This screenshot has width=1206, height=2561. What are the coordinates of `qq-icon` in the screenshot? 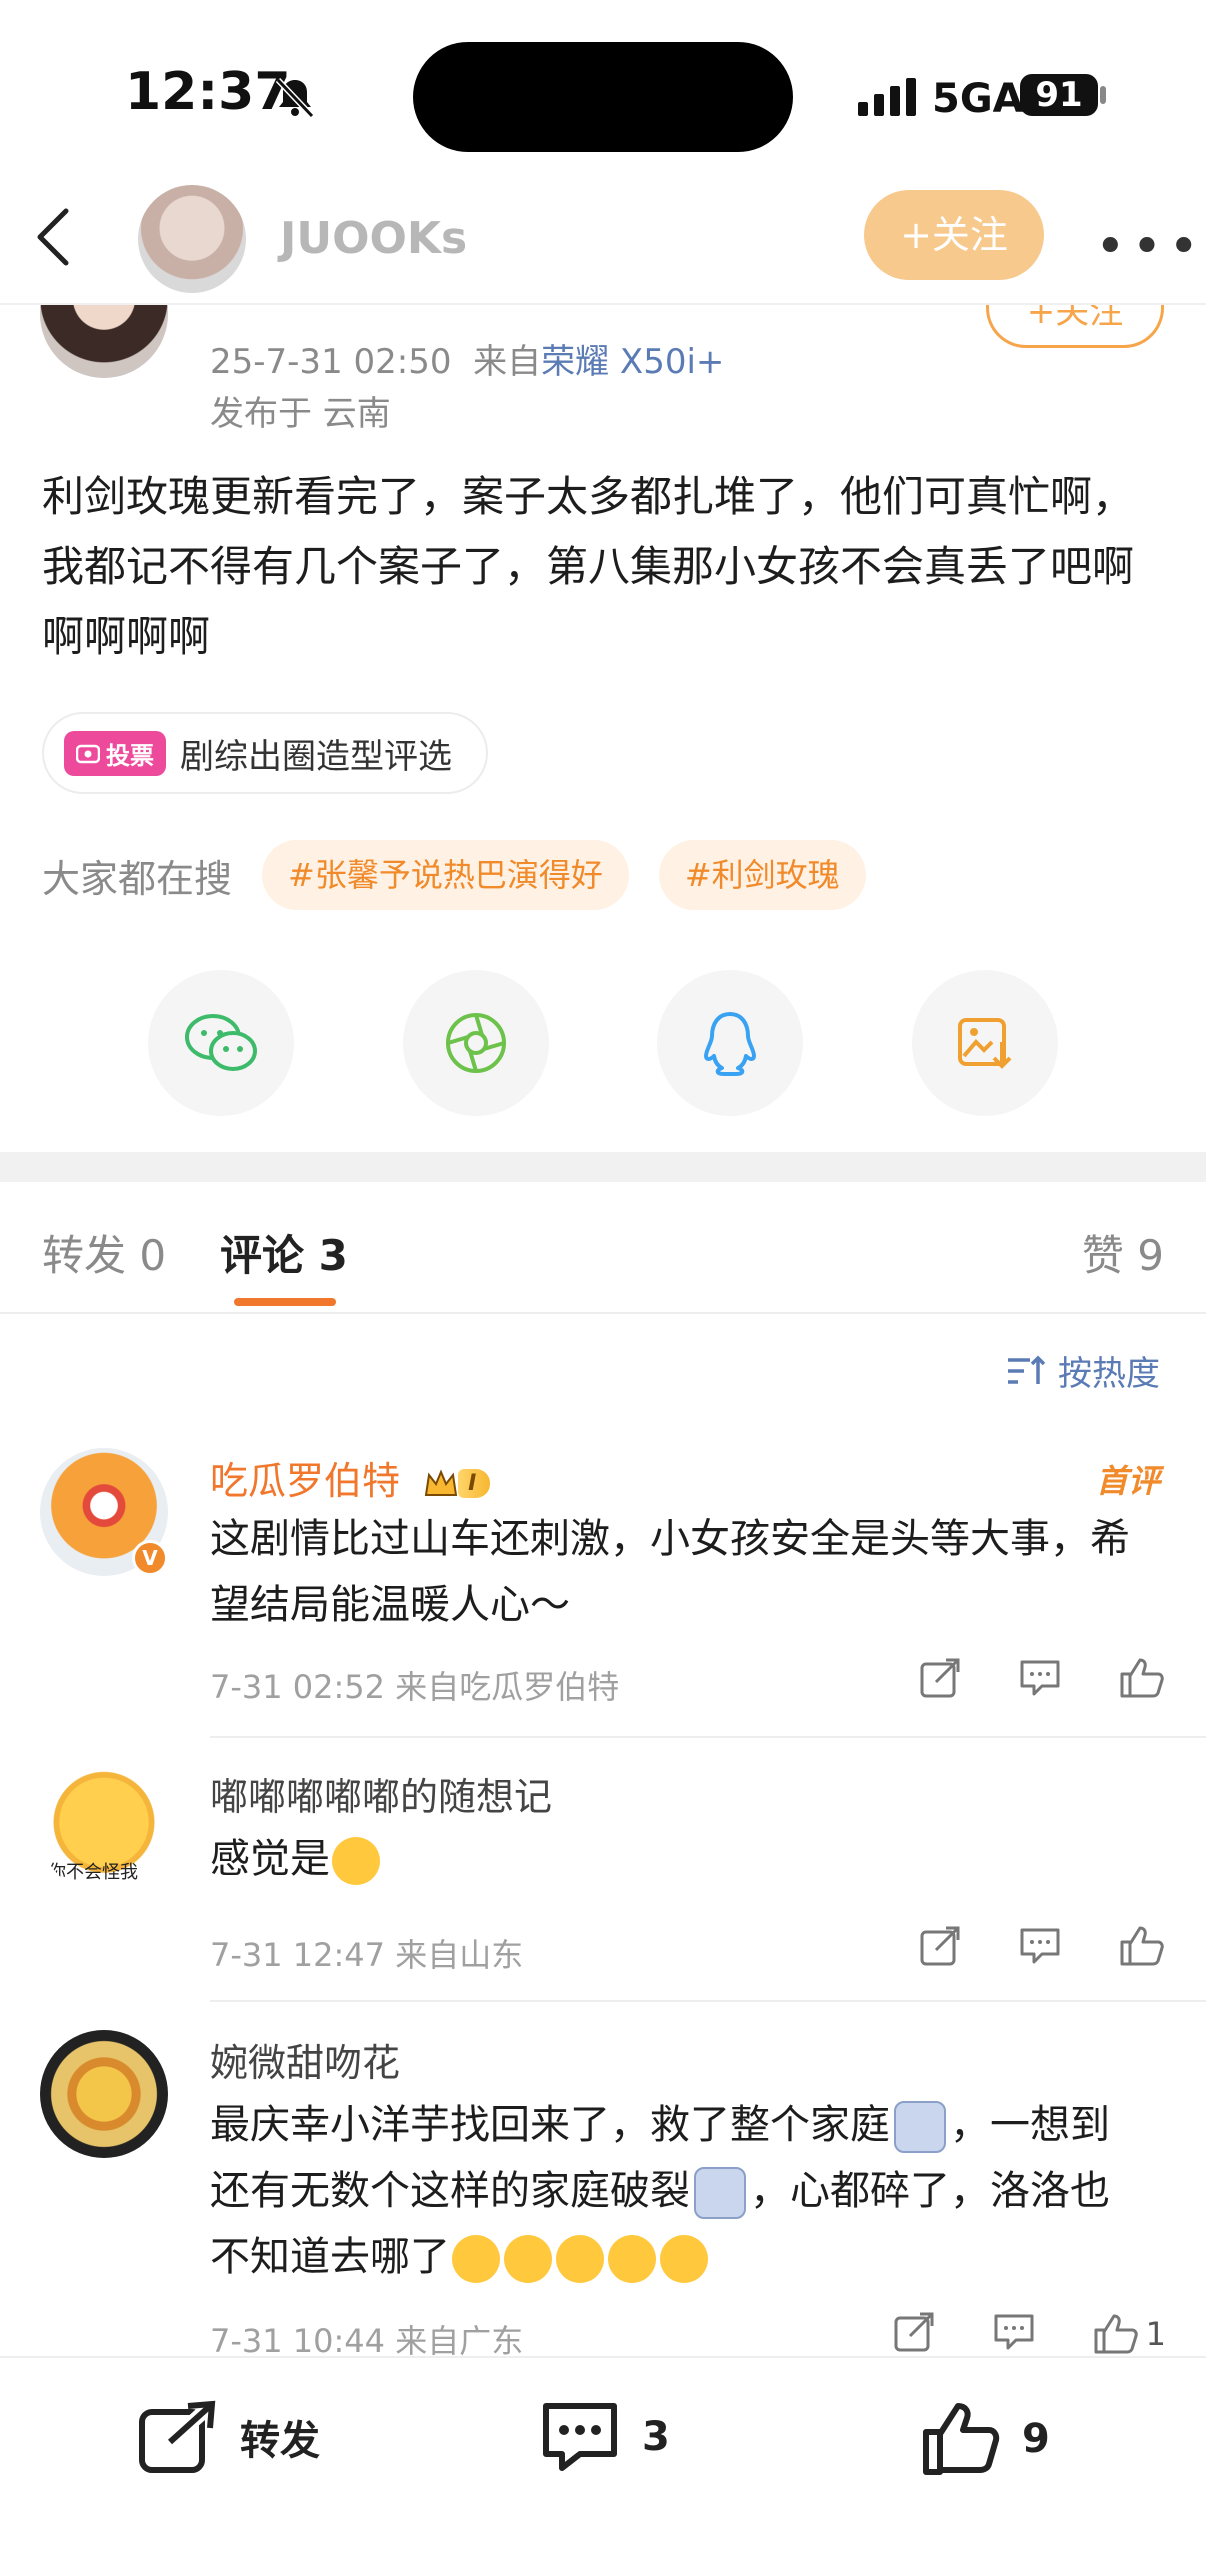 It's located at (730, 1043).